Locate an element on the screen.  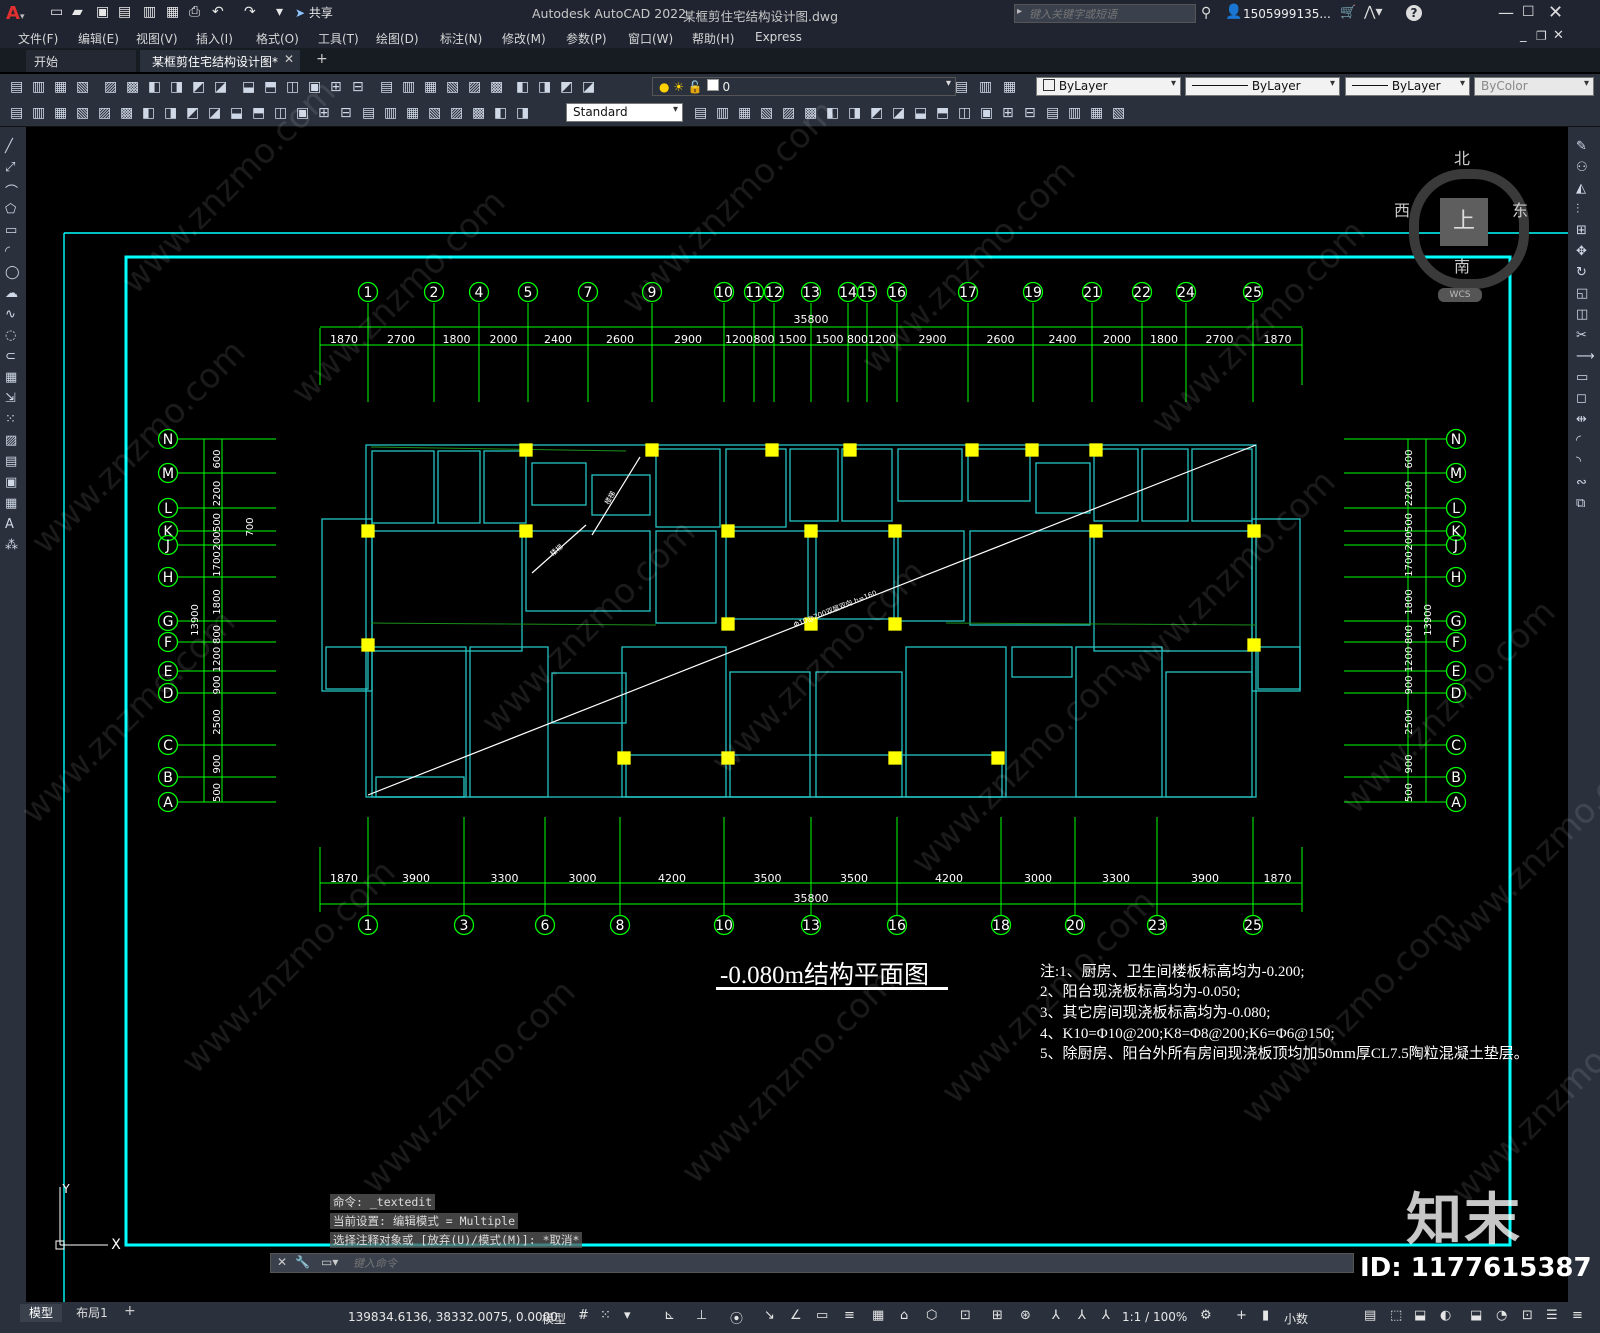
draw-tool-icon-18: ▦ is located at coordinates (13, 504).